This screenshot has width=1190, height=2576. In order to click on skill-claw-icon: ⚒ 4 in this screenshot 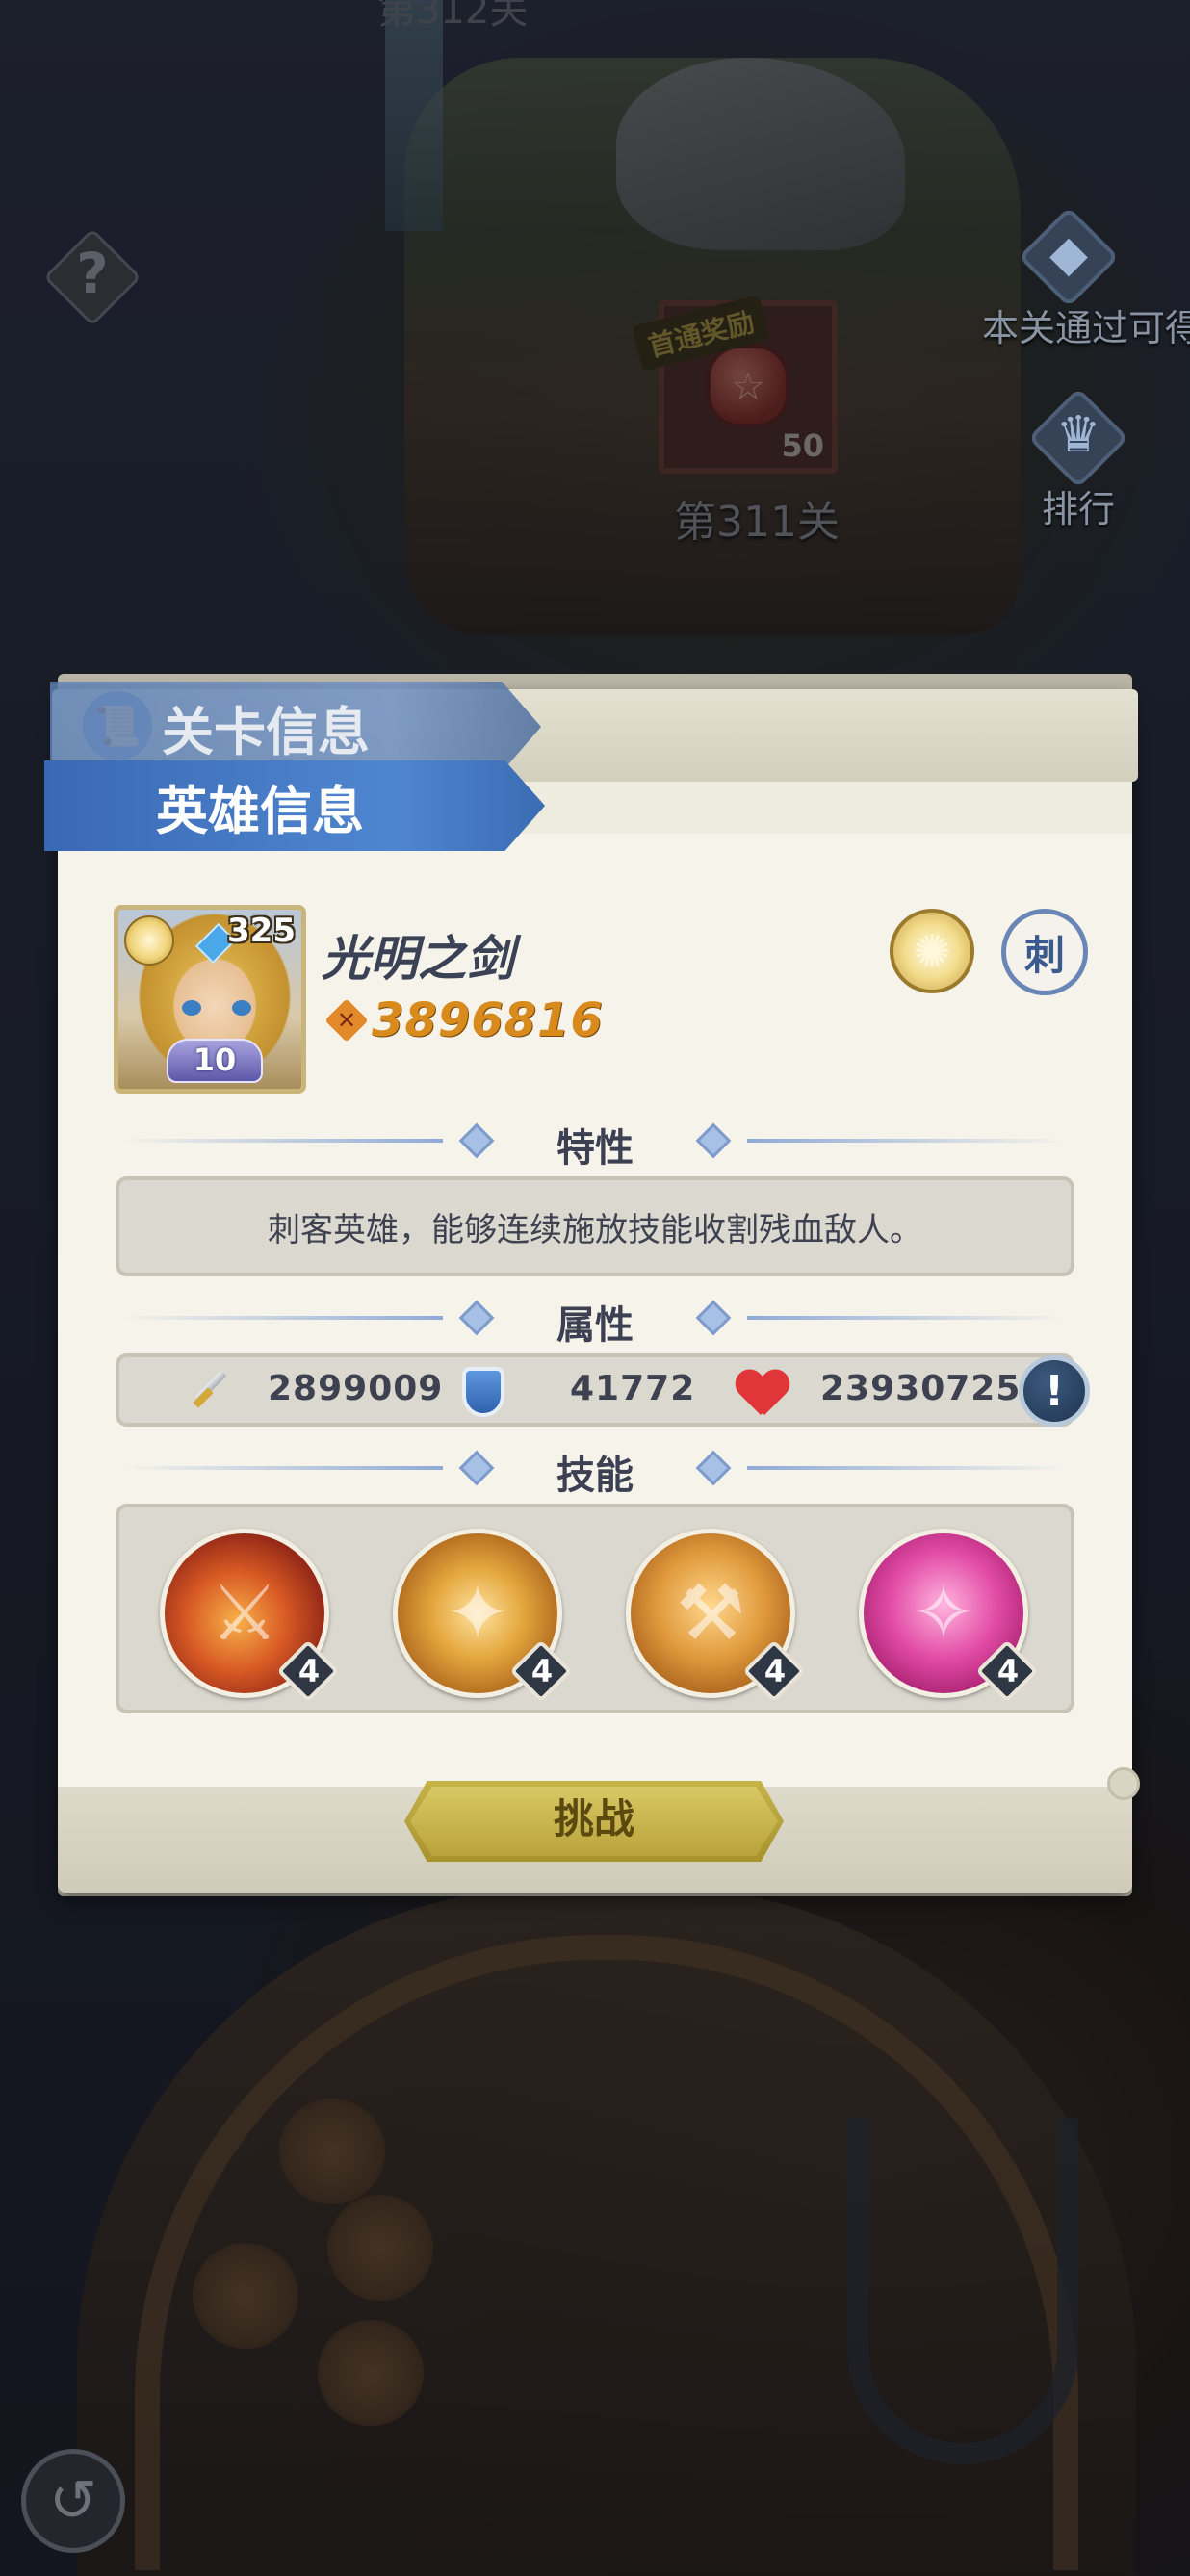, I will do `click(716, 1616)`.